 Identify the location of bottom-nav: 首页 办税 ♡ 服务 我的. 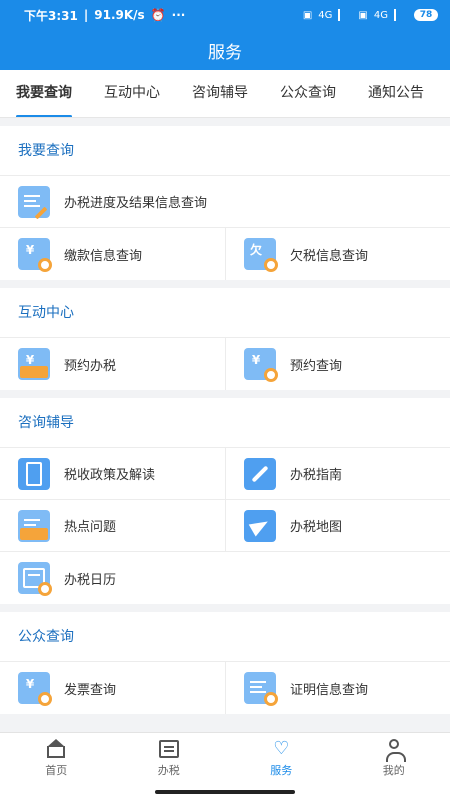
(225, 758).